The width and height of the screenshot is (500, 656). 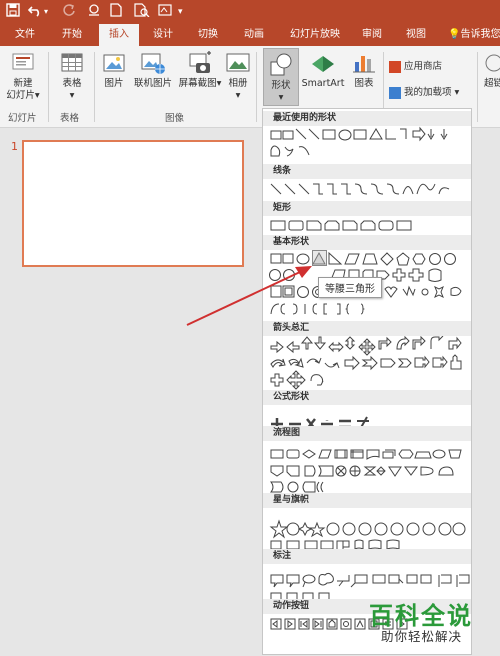 What do you see at coordinates (200, 83) in the screenshot?
I see `screenshot-label: 屏幕截图▾` at bounding box center [200, 83].